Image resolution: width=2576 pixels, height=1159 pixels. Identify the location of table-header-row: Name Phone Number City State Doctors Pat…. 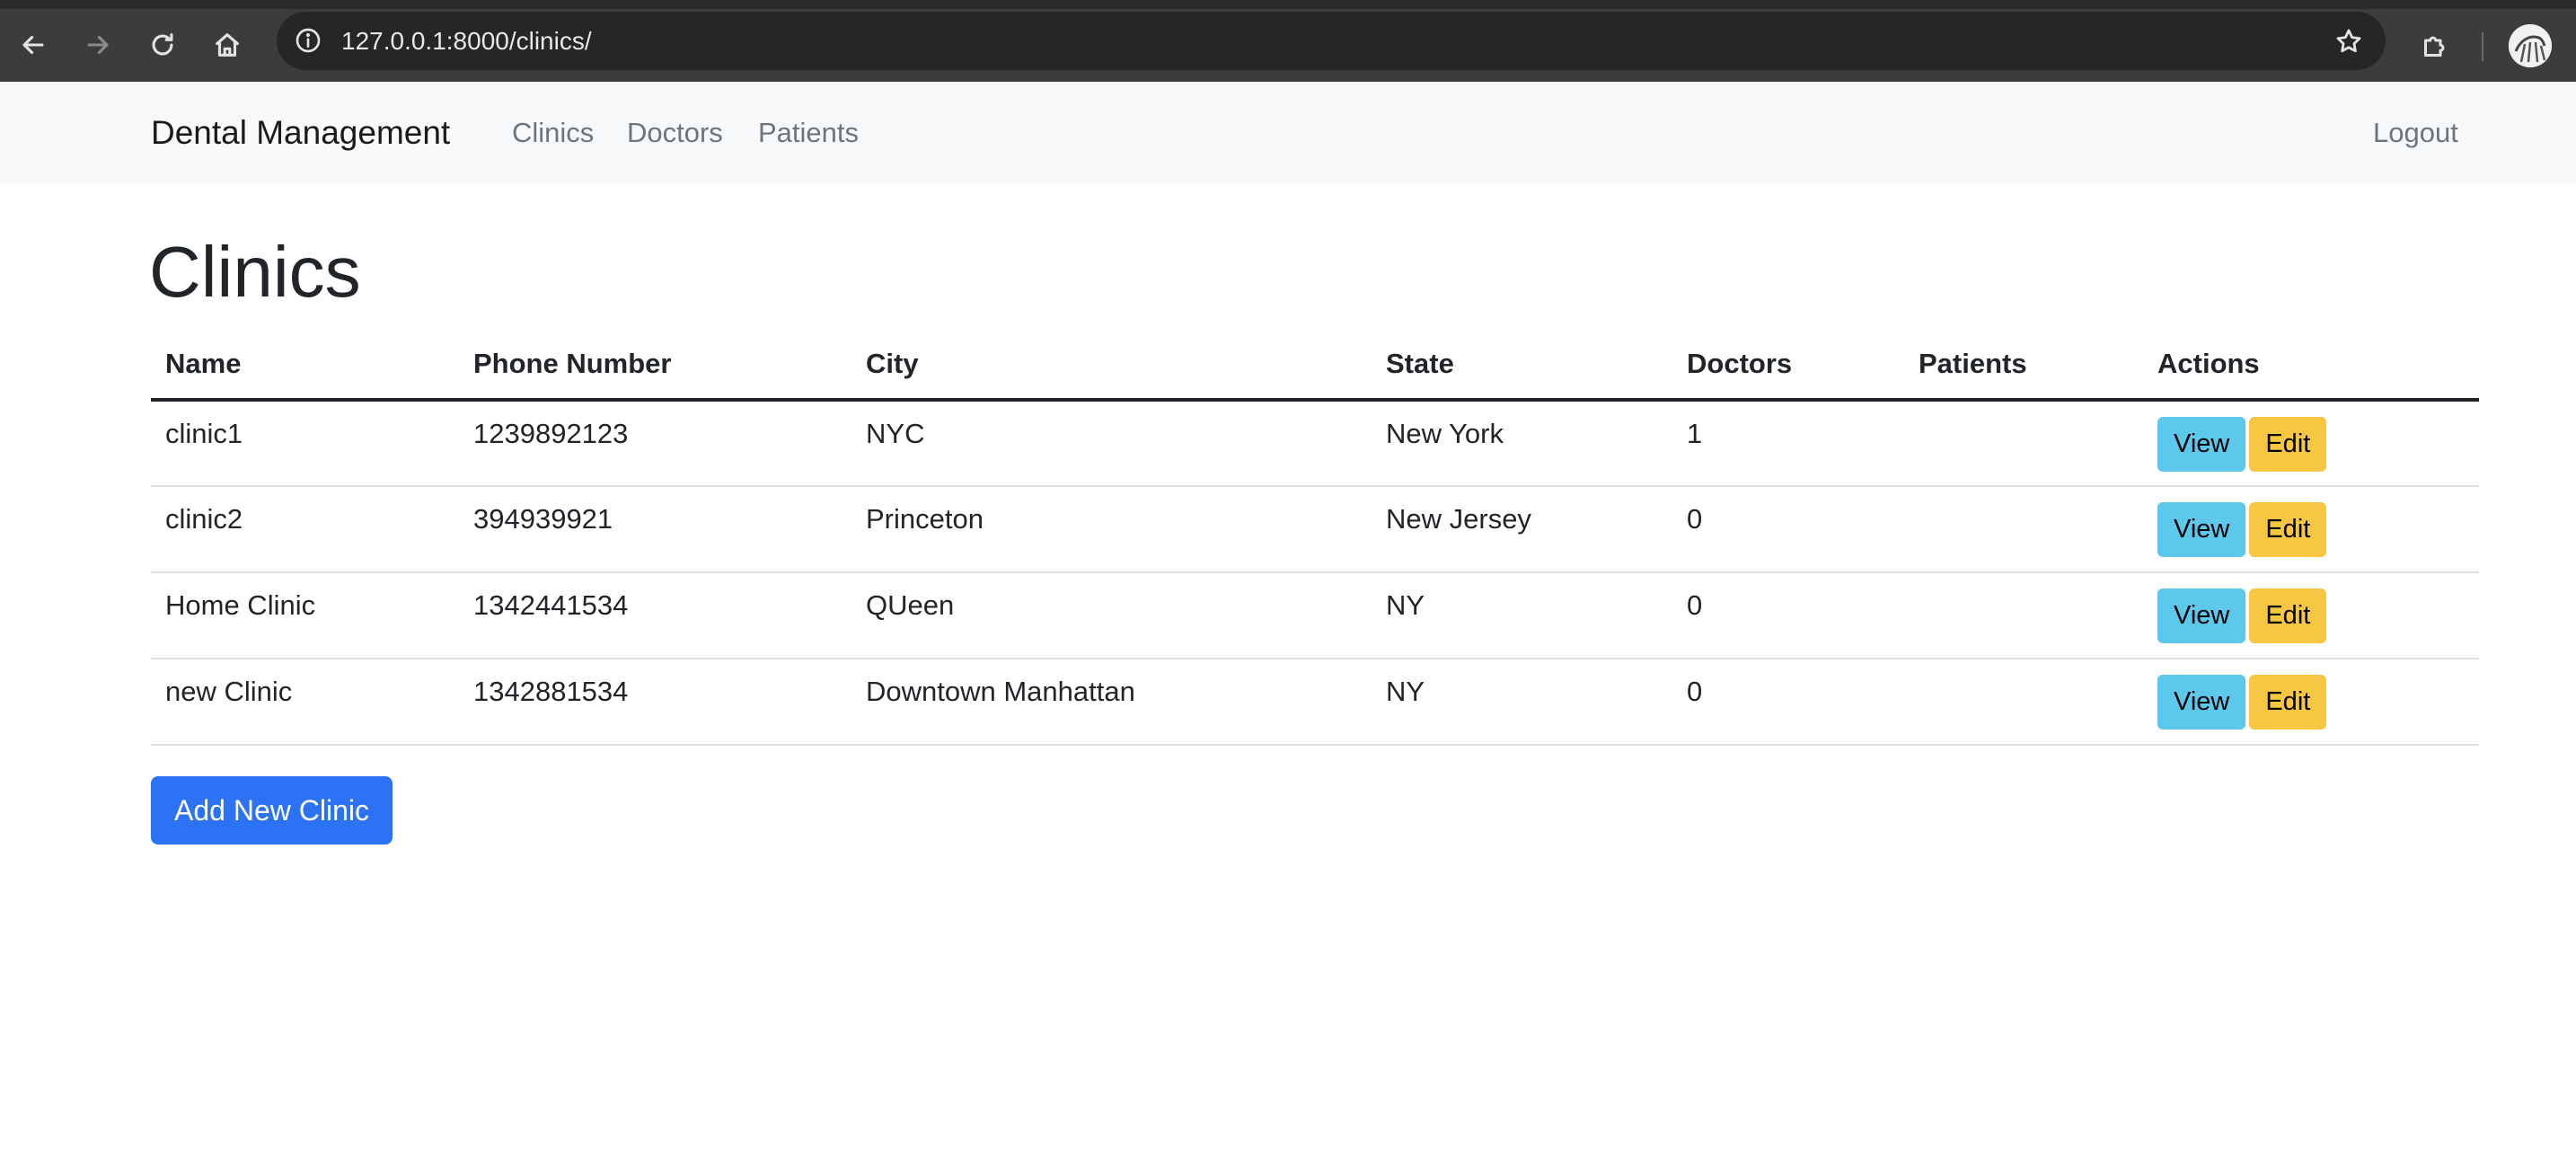
(1315, 365).